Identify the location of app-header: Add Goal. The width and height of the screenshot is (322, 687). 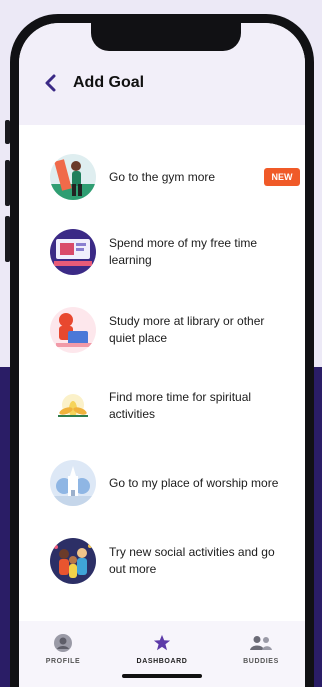
(162, 74).